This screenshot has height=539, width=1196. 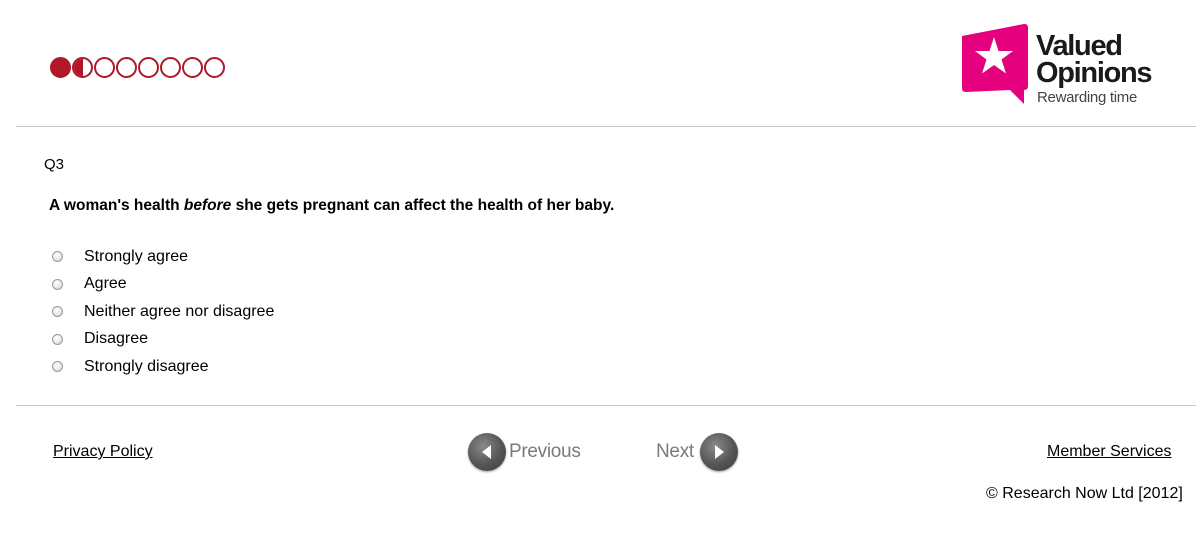 I want to click on copyright-text: © Research Now Ltd [2012], so click(x=1084, y=493).